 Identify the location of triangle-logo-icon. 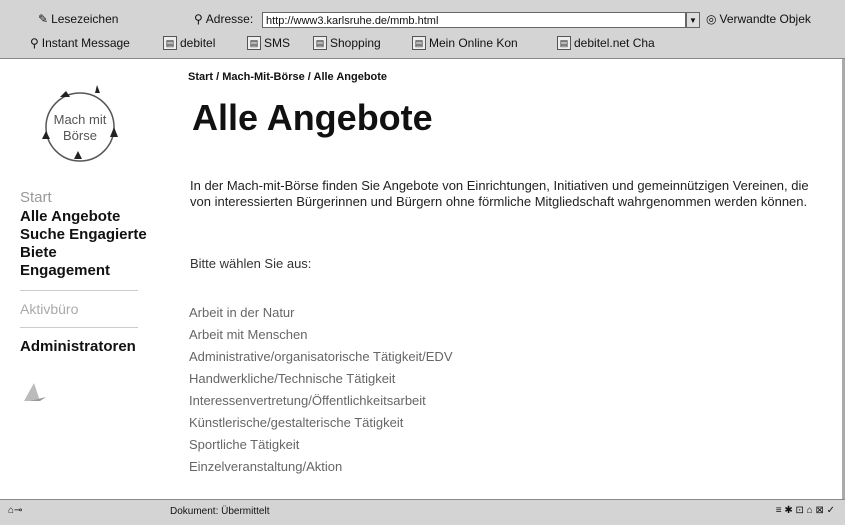
(35, 392).